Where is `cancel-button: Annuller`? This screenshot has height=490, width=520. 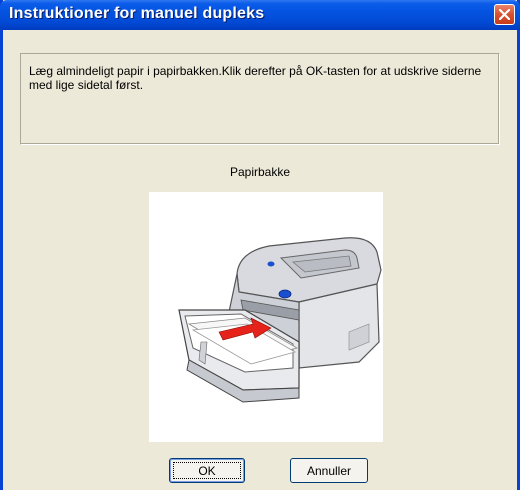
cancel-button: Annuller is located at coordinates (329, 470).